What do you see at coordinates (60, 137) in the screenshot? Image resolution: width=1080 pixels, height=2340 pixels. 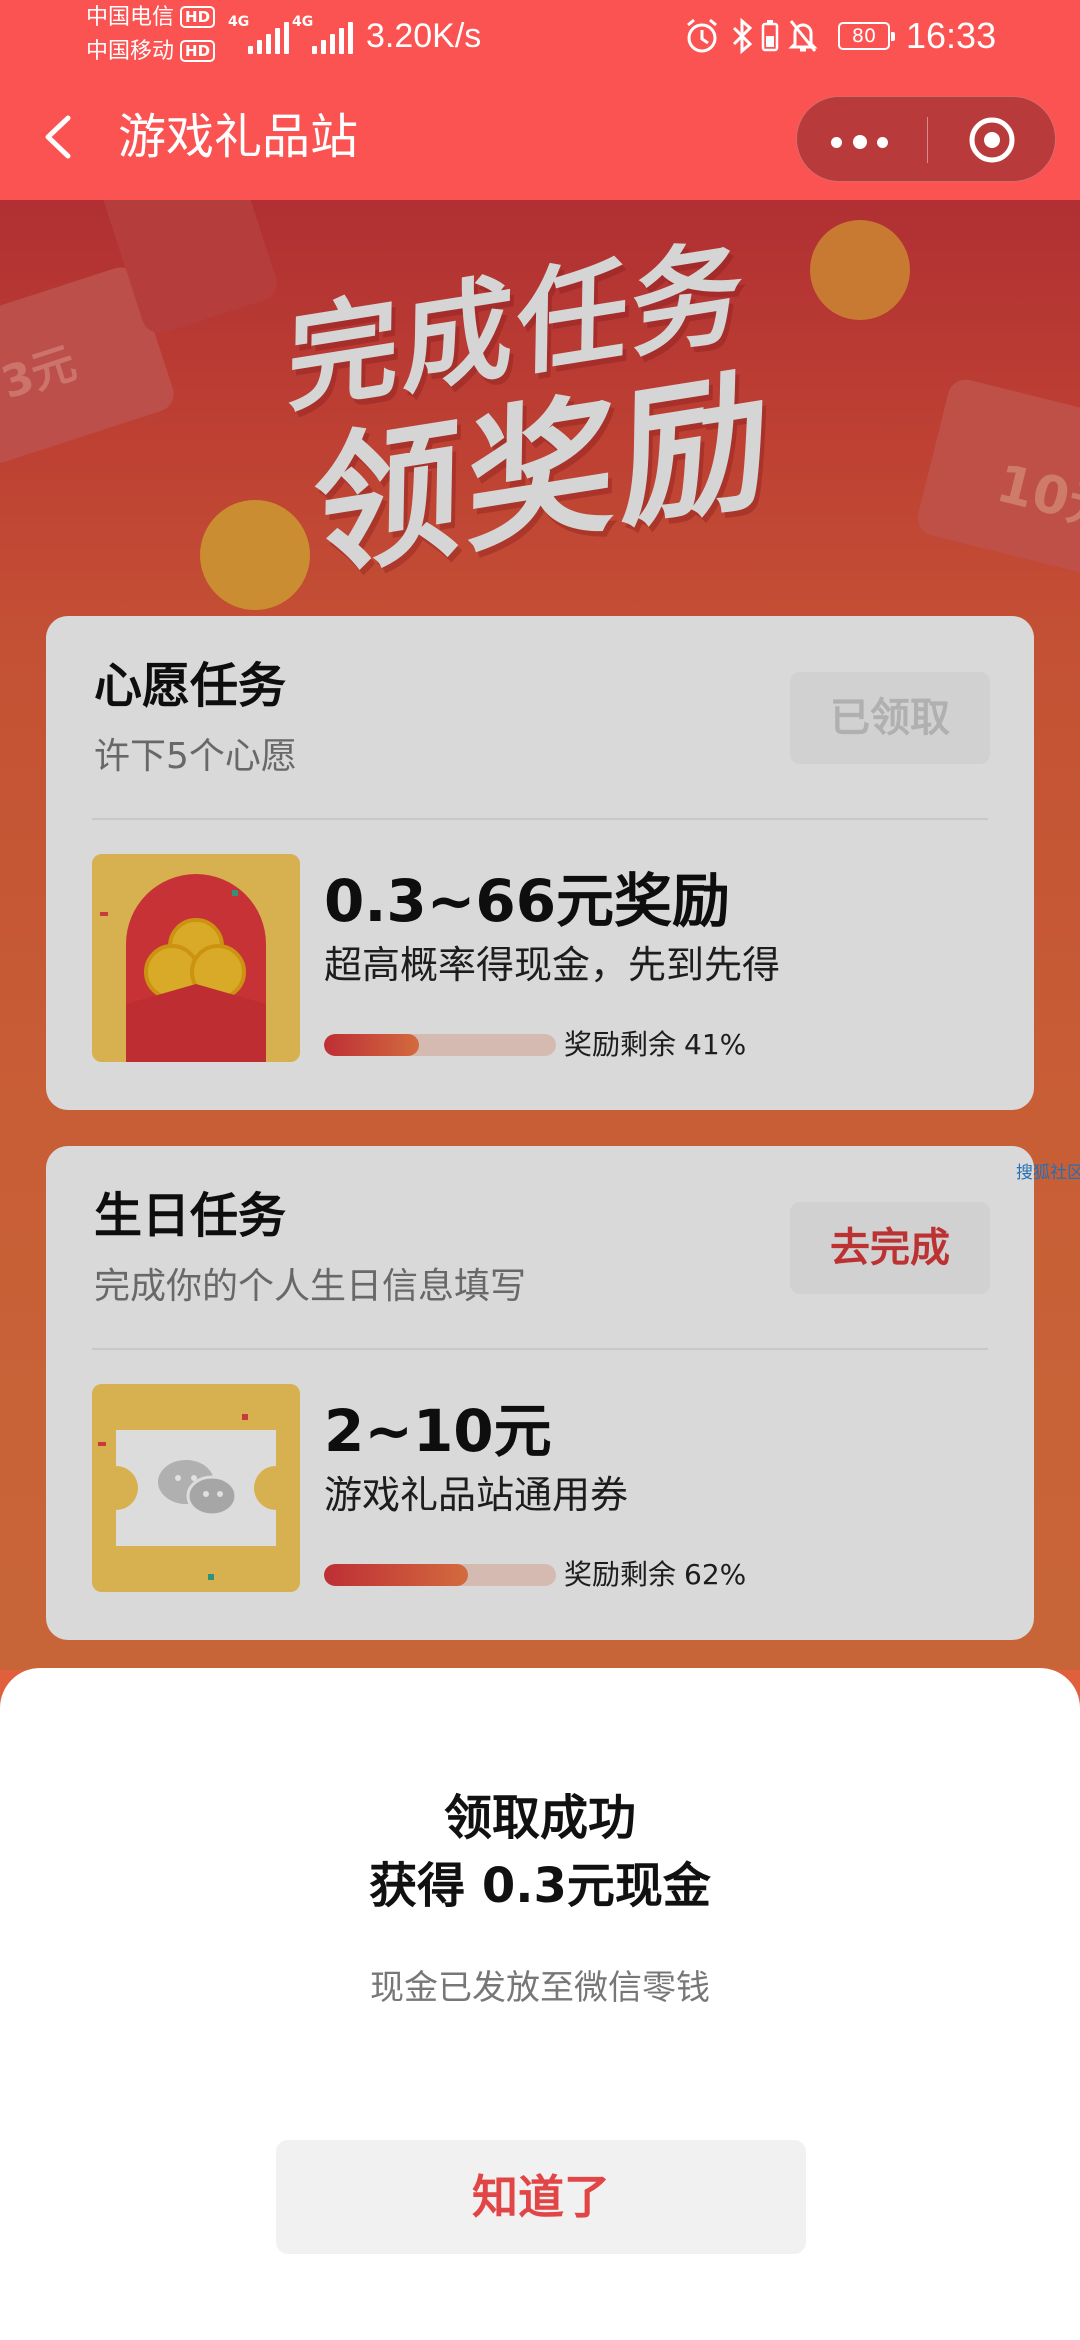 I see `back-arrow-icon` at bounding box center [60, 137].